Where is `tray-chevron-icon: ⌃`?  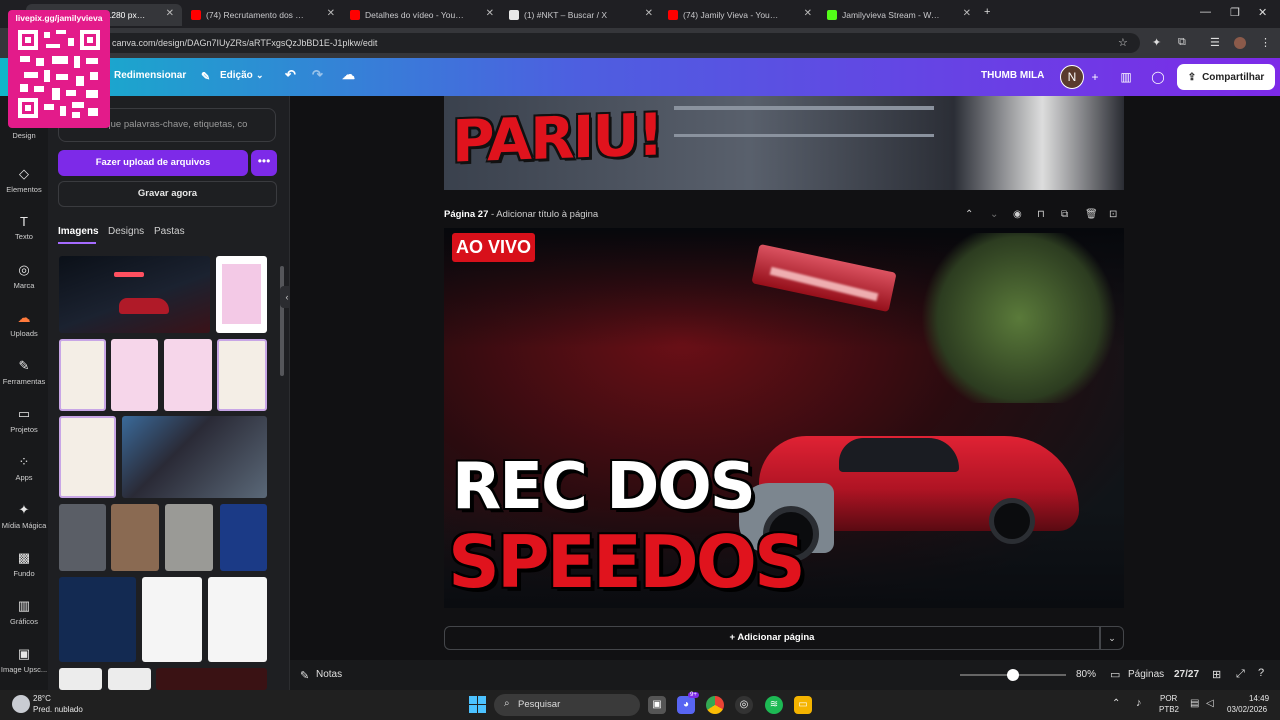 tray-chevron-icon: ⌃ is located at coordinates (1116, 703).